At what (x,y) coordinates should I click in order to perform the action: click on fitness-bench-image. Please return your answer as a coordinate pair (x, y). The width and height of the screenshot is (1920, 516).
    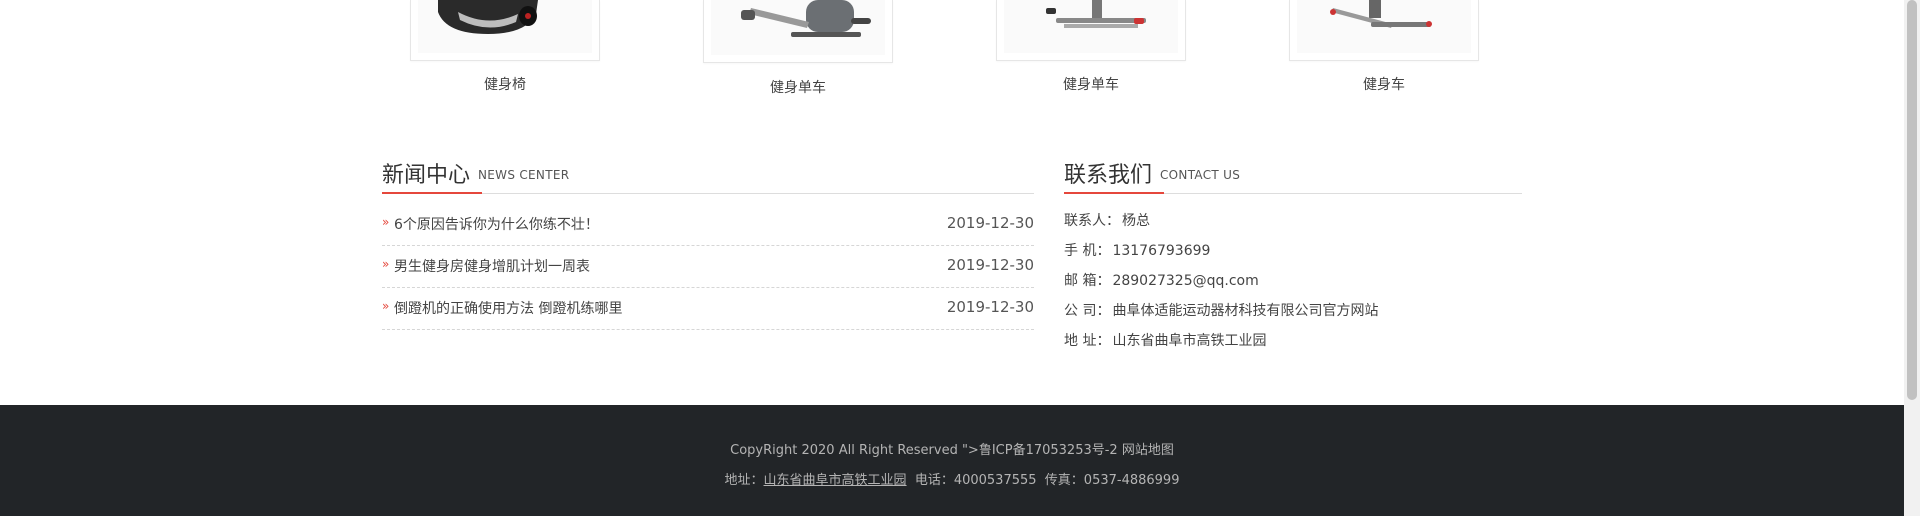
    Looking at the image, I should click on (505, 26).